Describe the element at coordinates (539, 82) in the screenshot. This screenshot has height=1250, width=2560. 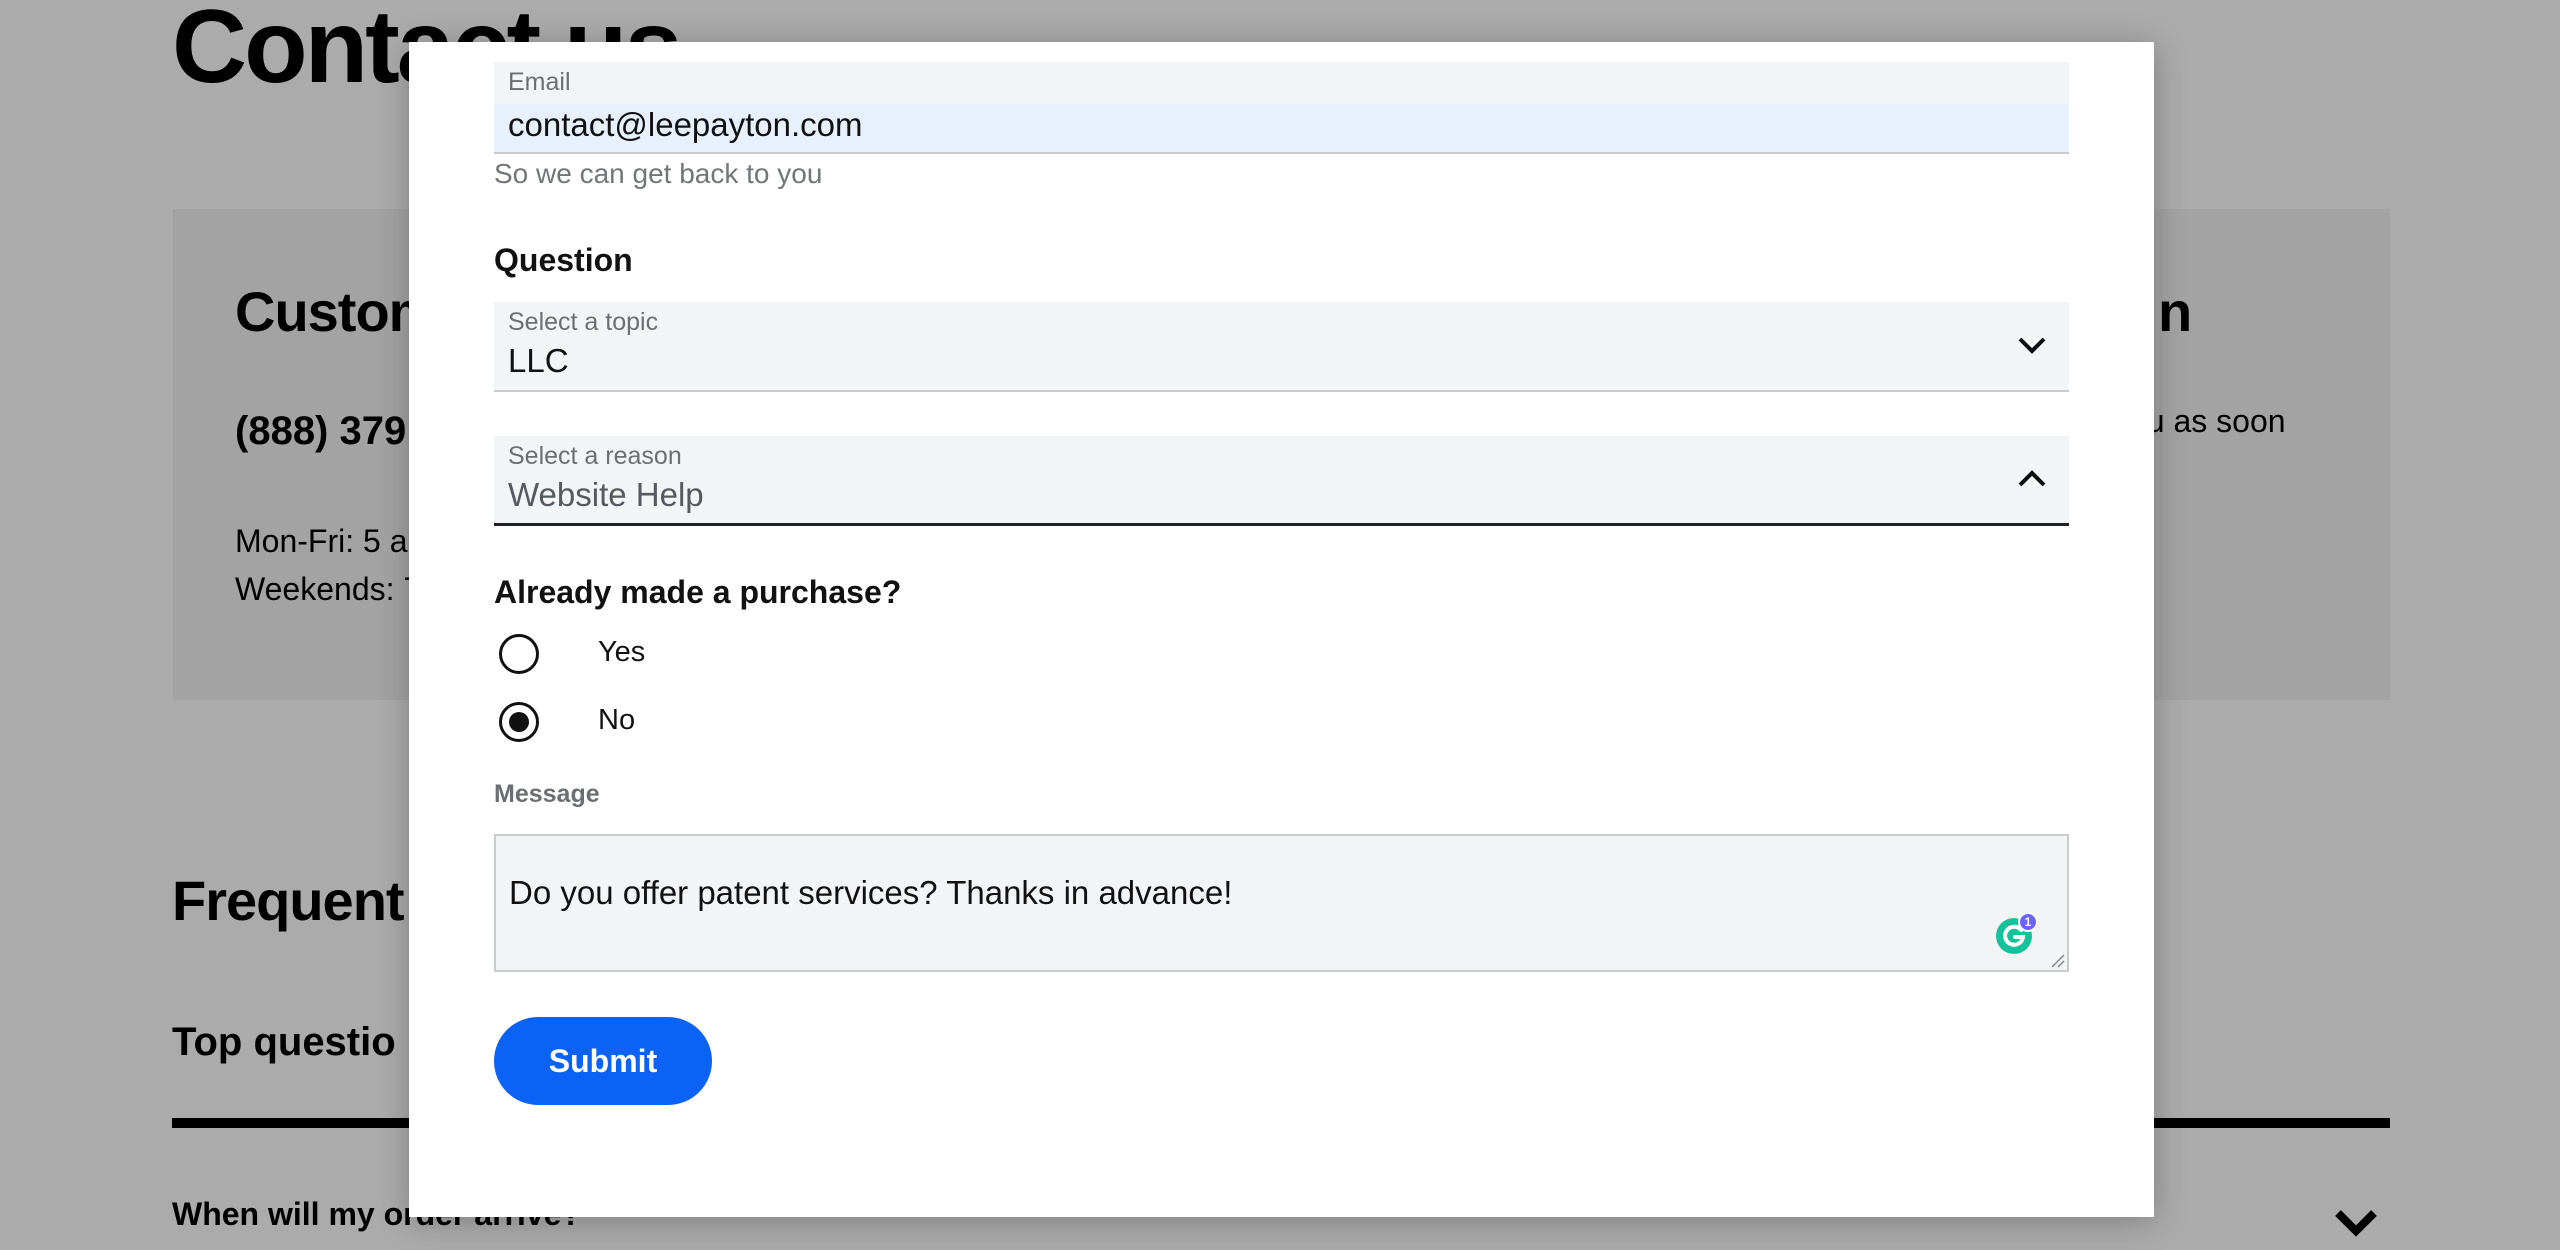
I see `email-label: Email` at that location.